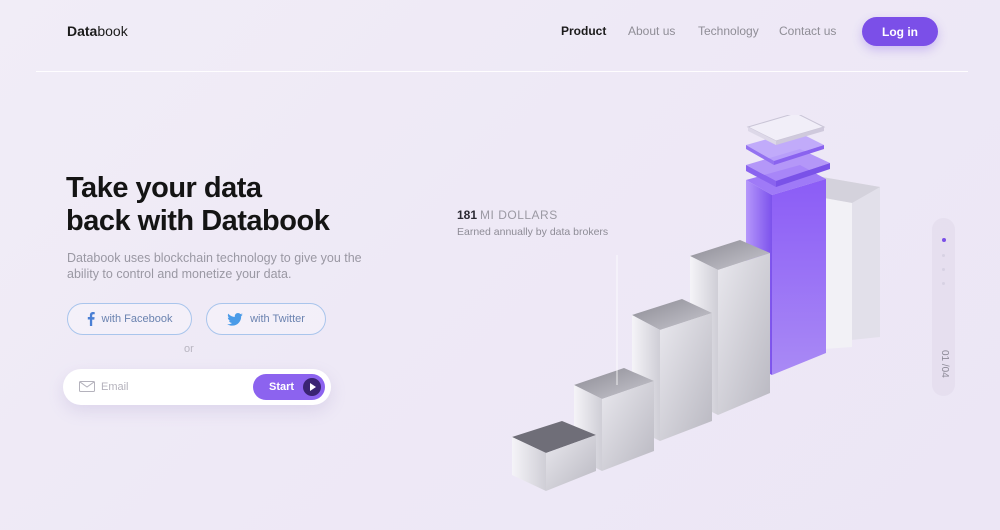 The width and height of the screenshot is (1000, 530). I want to click on email-input, so click(171, 387).